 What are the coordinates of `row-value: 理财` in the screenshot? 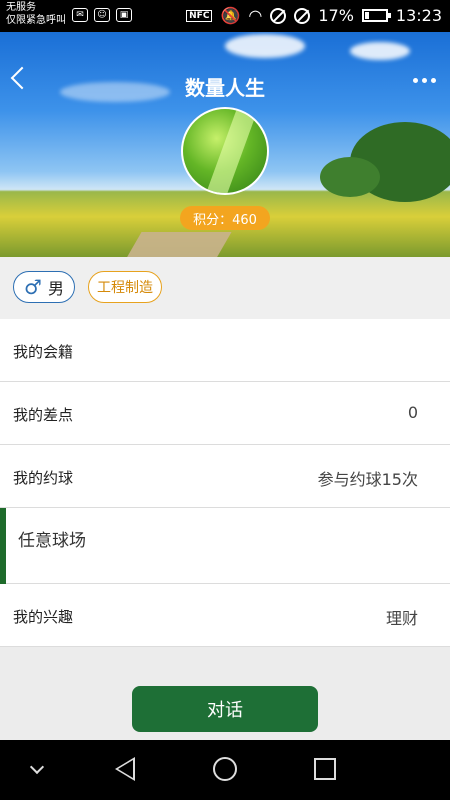 It's located at (401, 618).